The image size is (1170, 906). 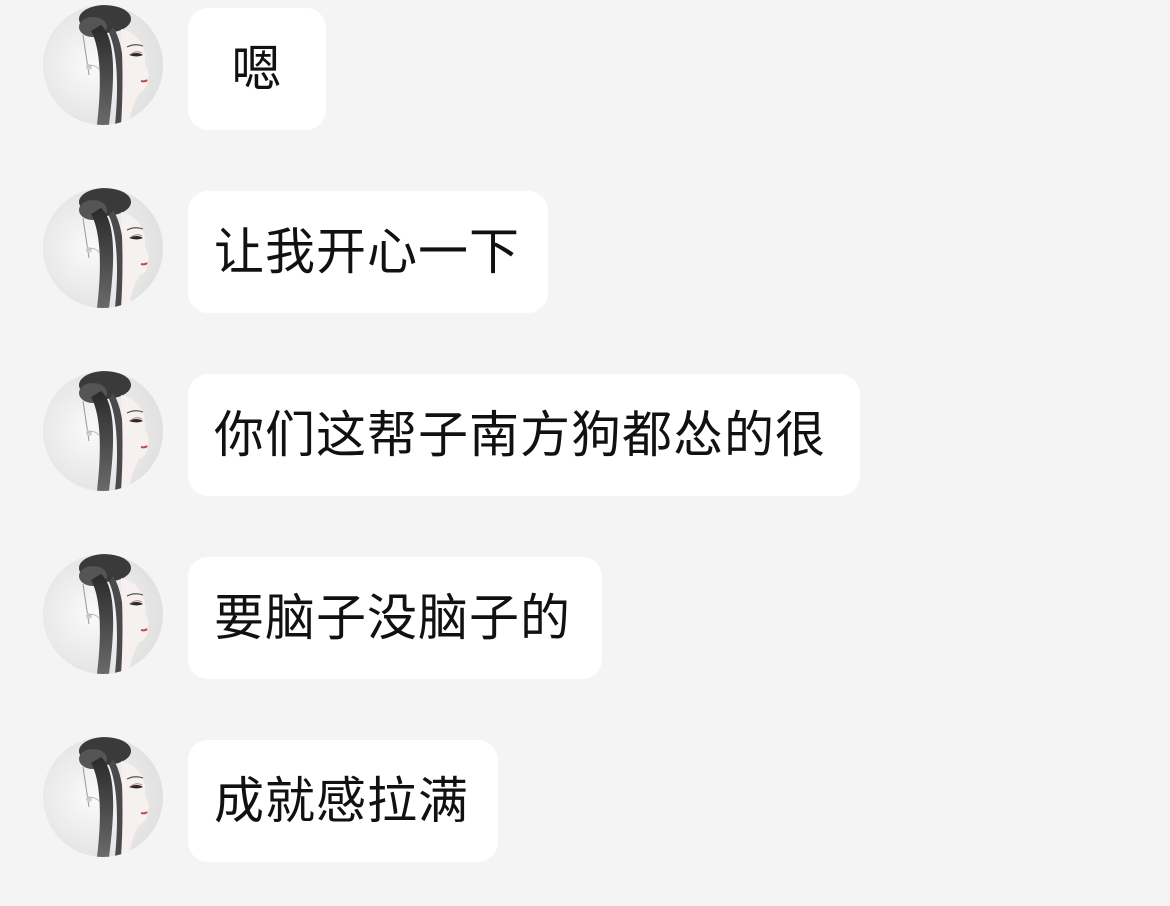 I want to click on message-text: 你们这帮子南方狗都怂的很, so click(x=520, y=435).